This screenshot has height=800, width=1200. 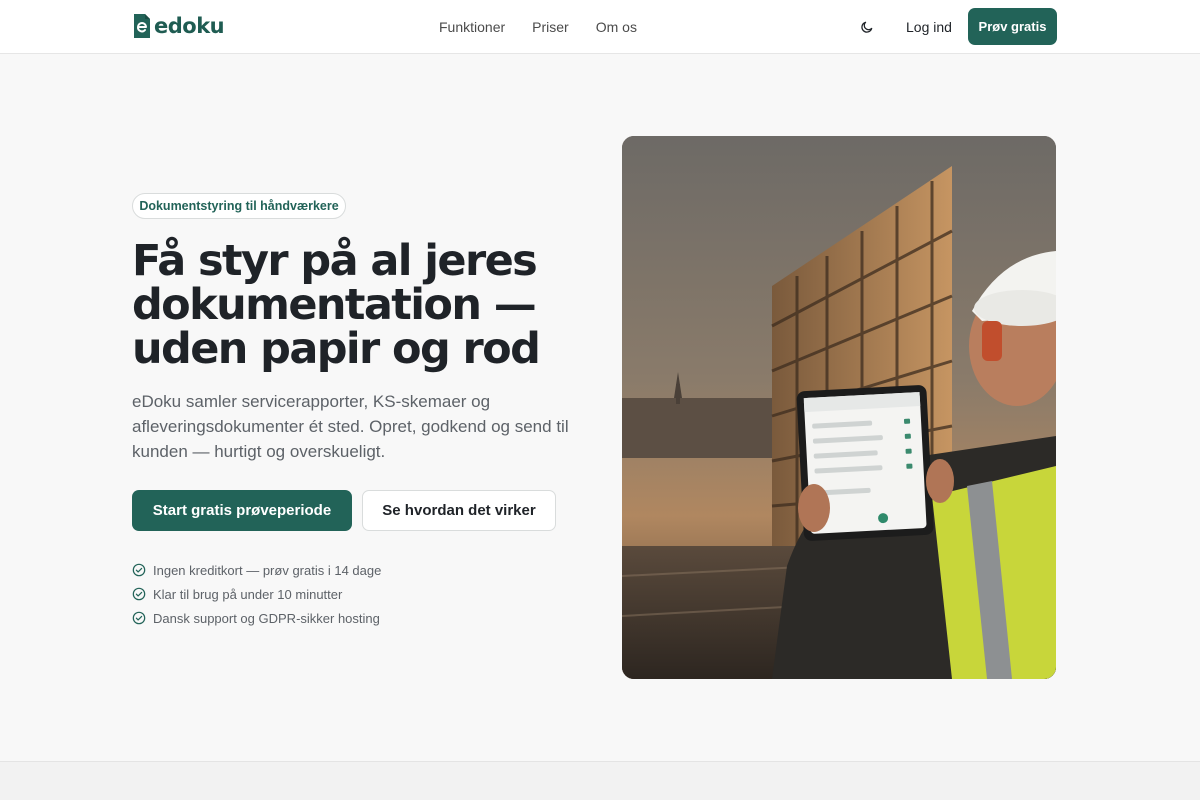 I want to click on logo-text: edoku, so click(x=189, y=26).